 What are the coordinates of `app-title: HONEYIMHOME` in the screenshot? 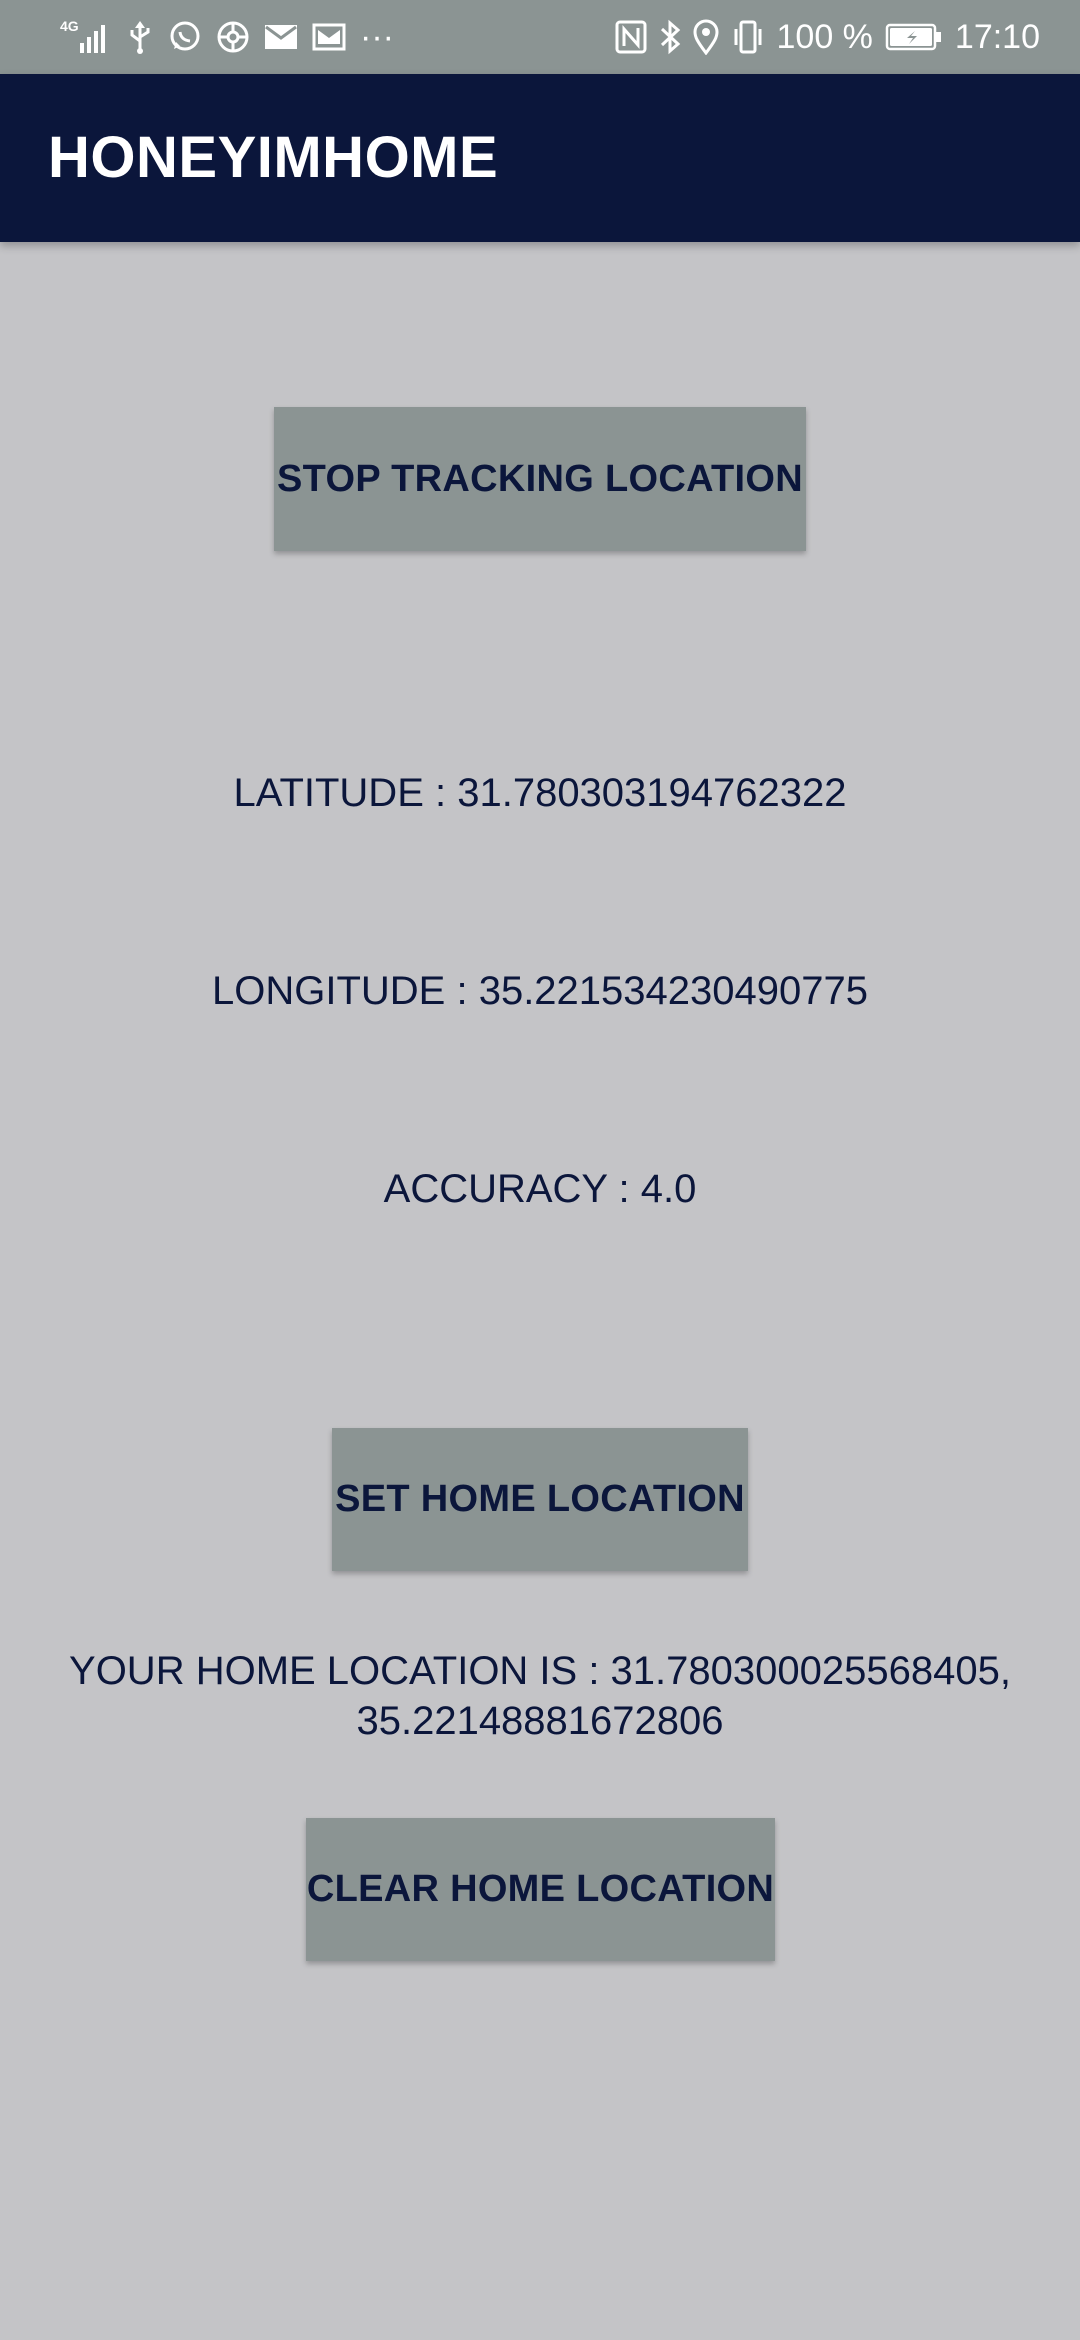 It's located at (273, 157).